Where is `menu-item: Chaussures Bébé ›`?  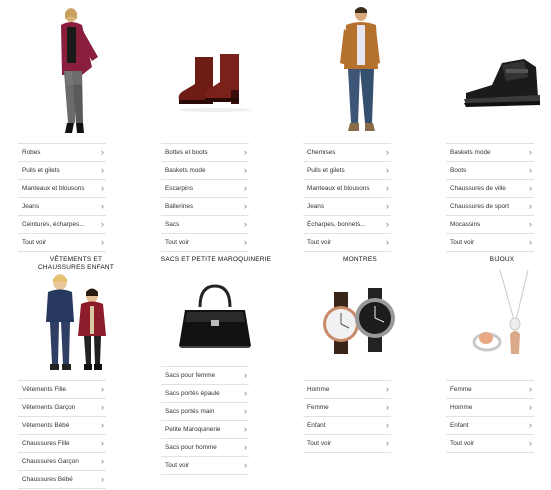
menu-item: Chaussures Bébé › is located at coordinates (62, 480).